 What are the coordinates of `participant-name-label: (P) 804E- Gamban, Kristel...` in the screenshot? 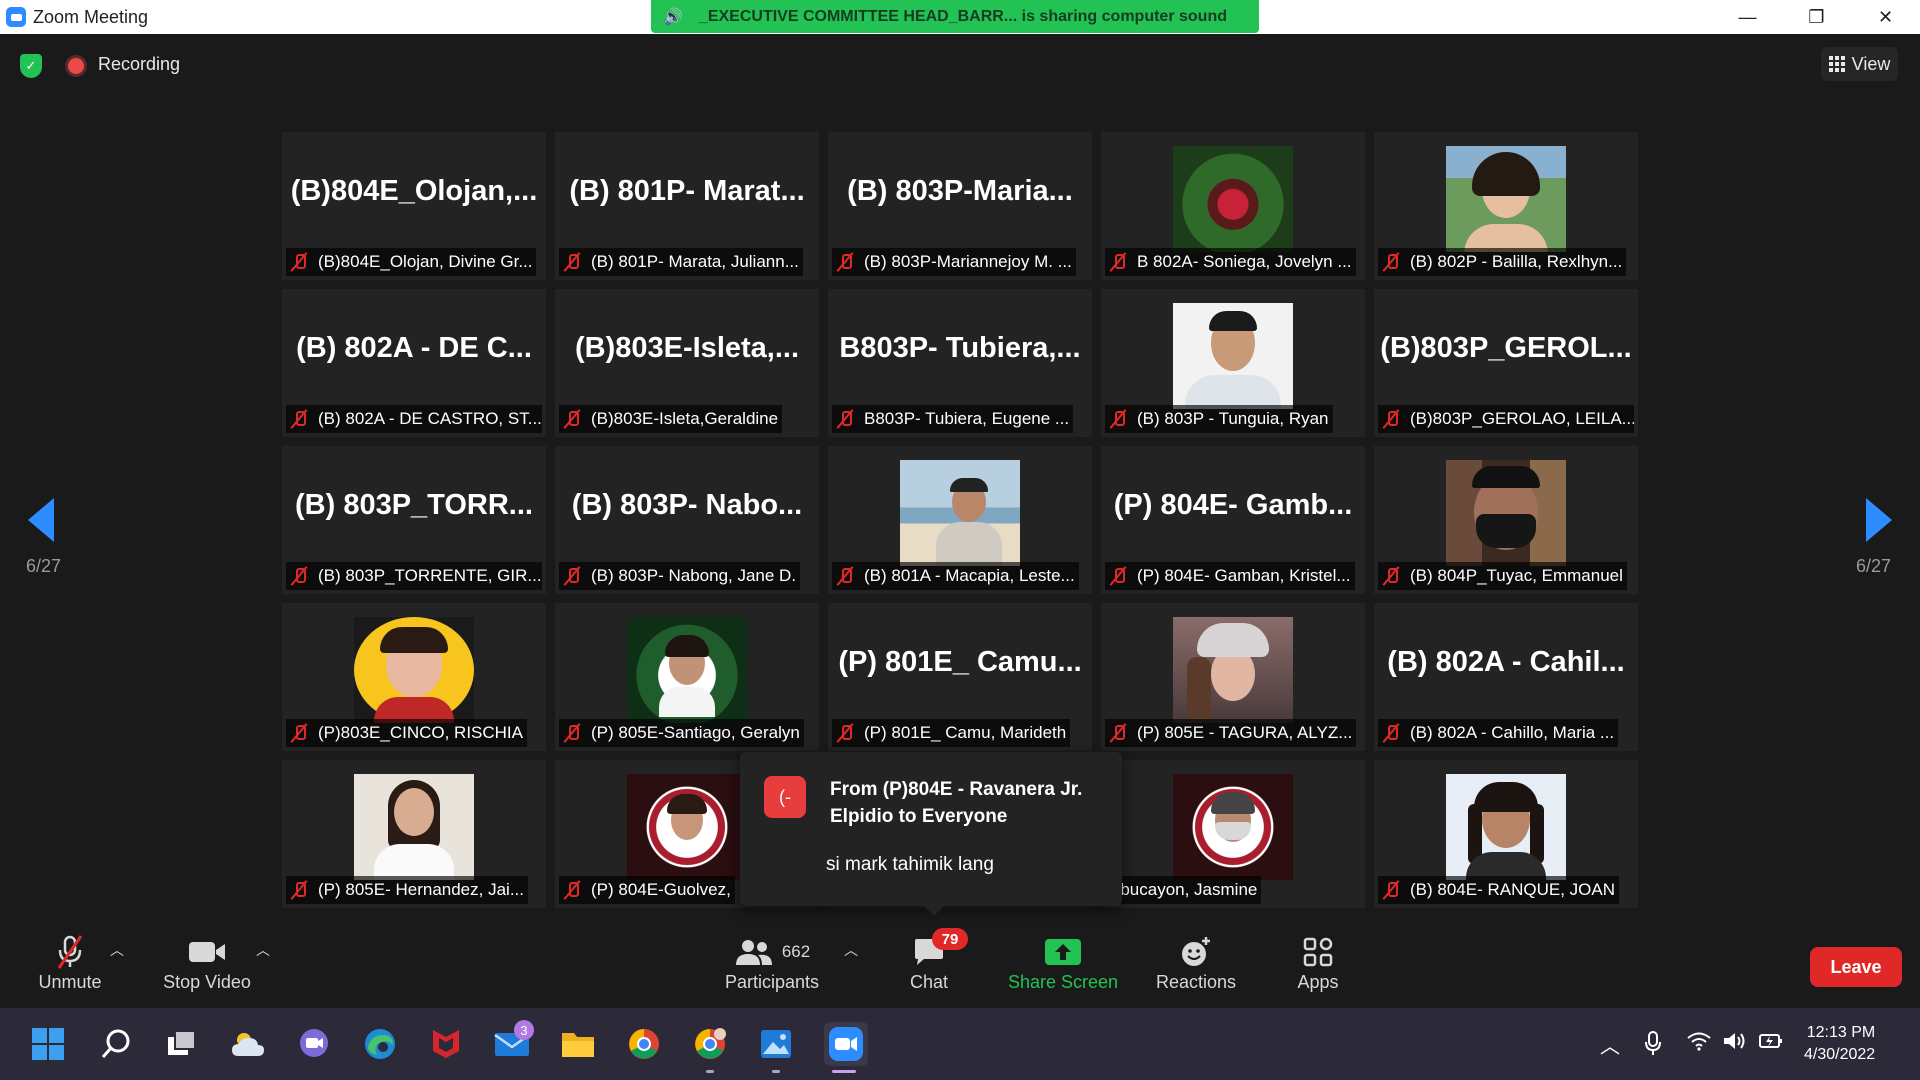 It's located at (1230, 576).